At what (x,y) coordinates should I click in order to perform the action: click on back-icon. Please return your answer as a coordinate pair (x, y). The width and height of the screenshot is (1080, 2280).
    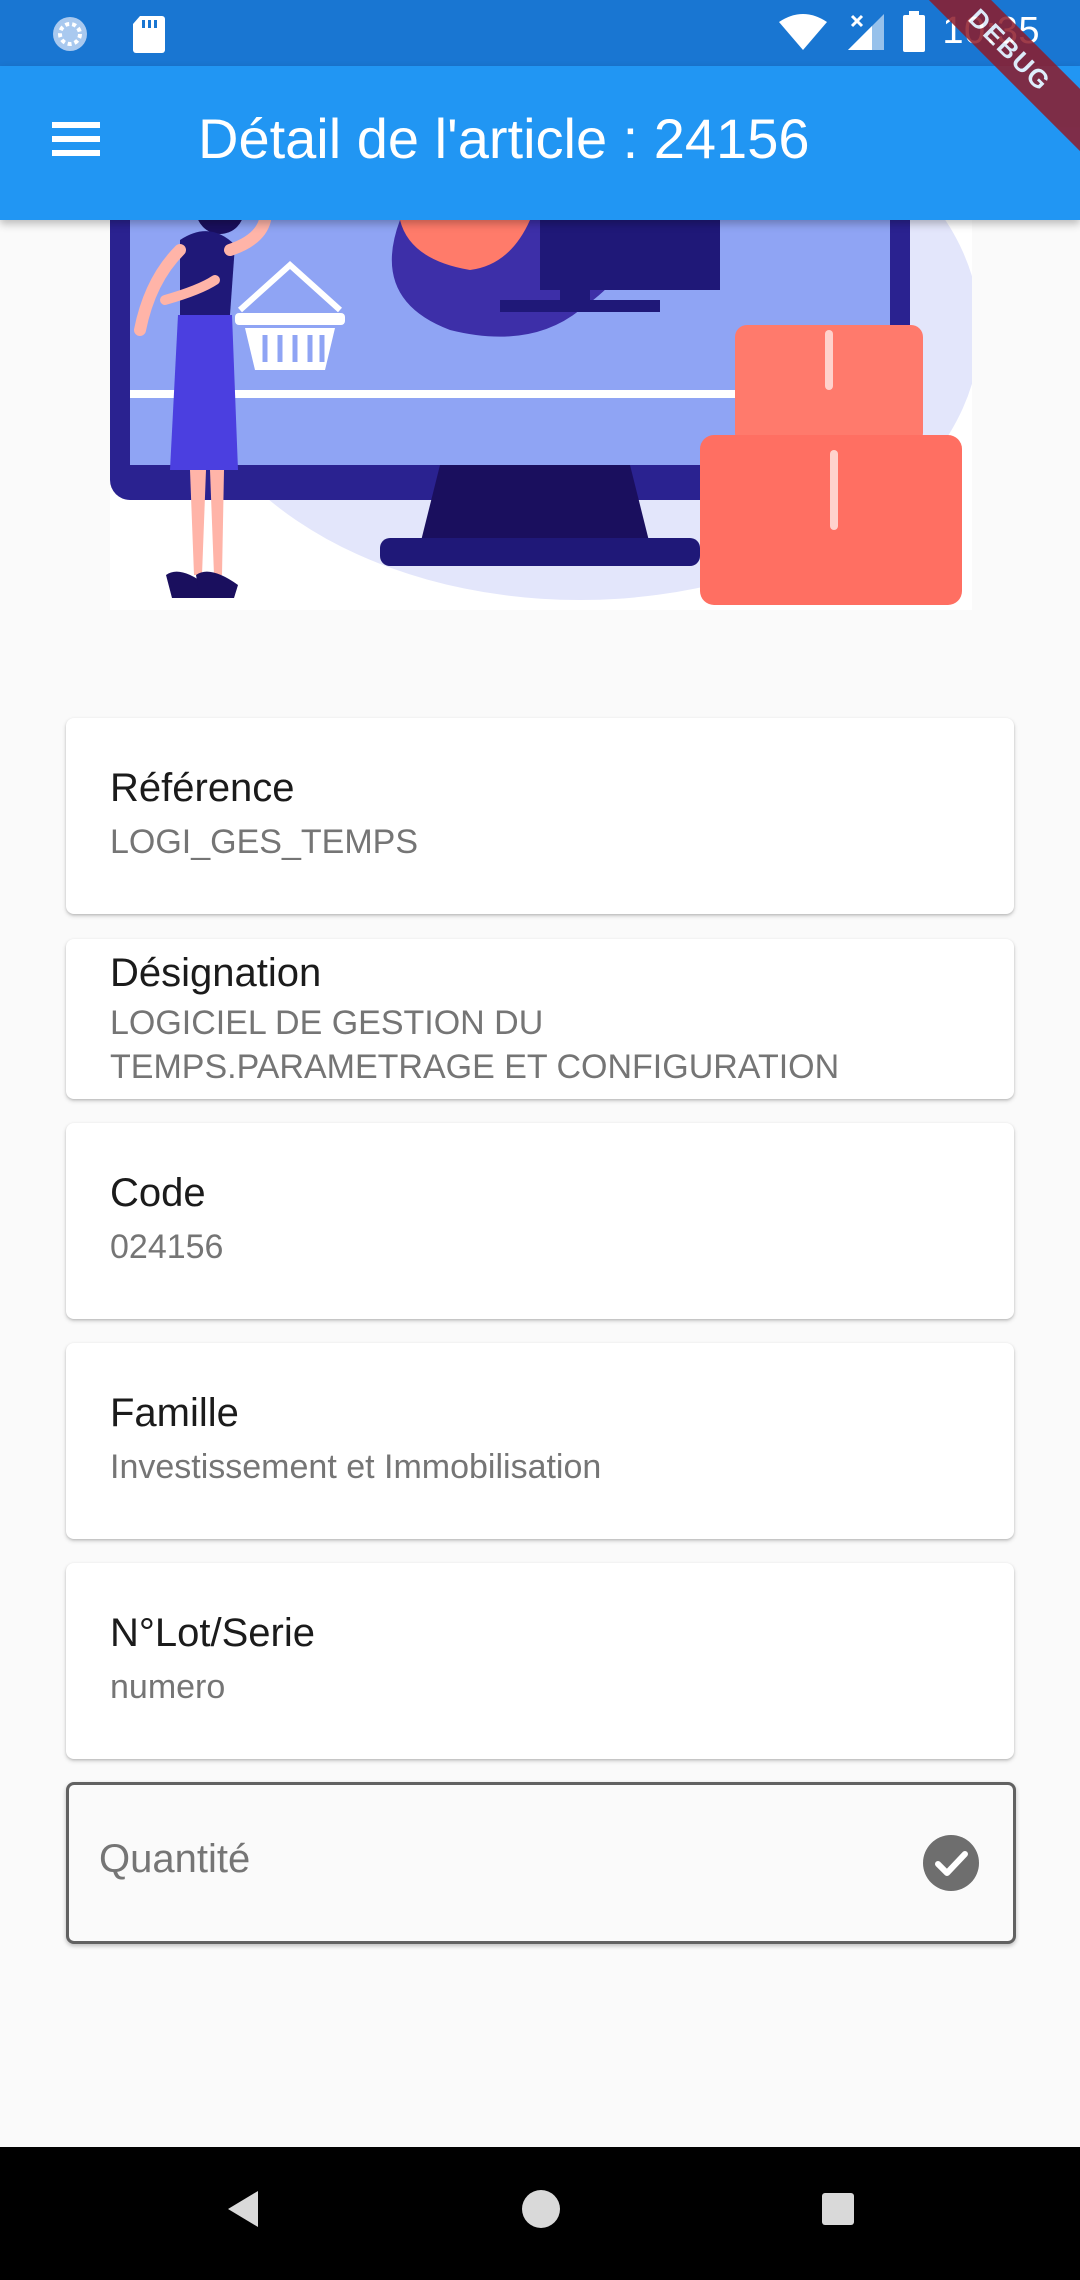
    Looking at the image, I should click on (242, 2211).